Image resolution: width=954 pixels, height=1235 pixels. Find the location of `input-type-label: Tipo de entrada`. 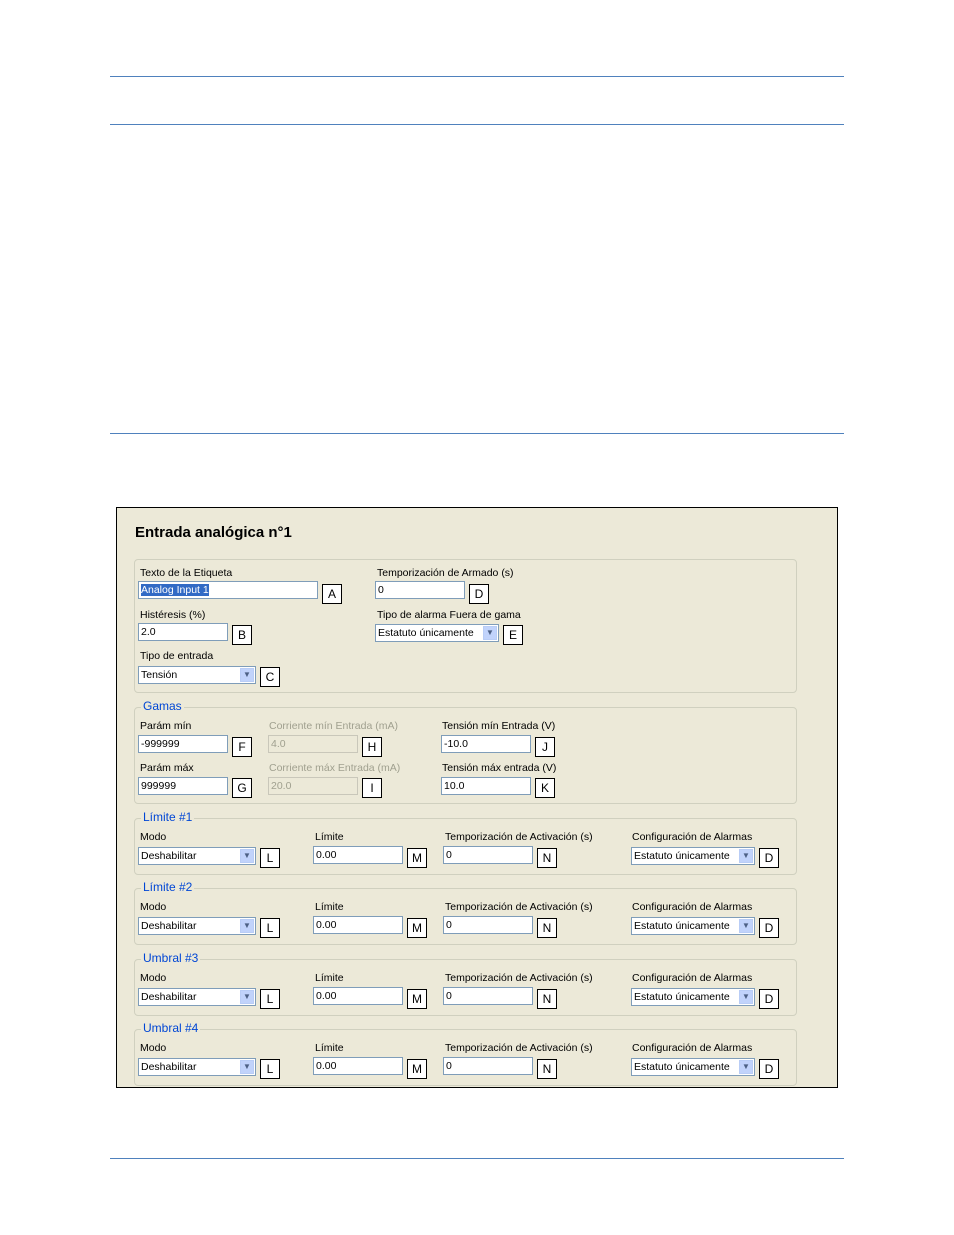

input-type-label: Tipo de entrada is located at coordinates (177, 656).